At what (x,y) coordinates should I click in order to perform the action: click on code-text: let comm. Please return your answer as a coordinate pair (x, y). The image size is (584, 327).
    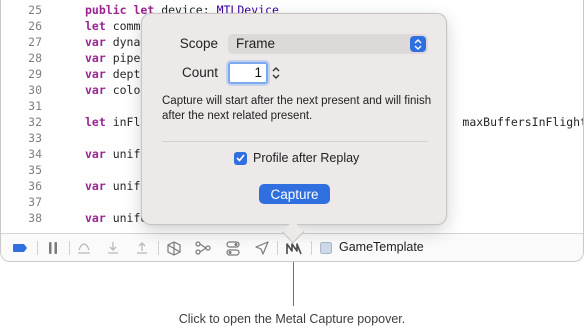
    Looking at the image, I should click on (112, 26).